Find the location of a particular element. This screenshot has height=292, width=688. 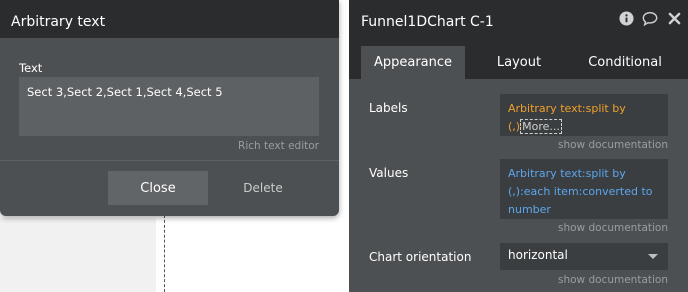

labels-property-label: Labels is located at coordinates (388, 108).